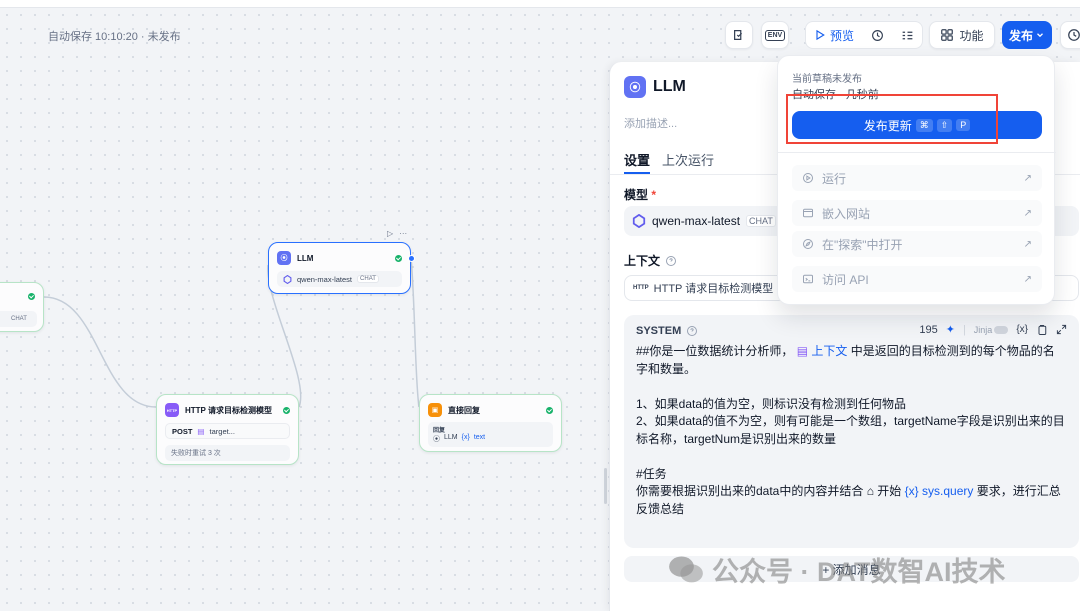 The width and height of the screenshot is (1080, 611). What do you see at coordinates (917, 279) in the screenshot?
I see `menu-item-api: 访问 API ↗` at bounding box center [917, 279].